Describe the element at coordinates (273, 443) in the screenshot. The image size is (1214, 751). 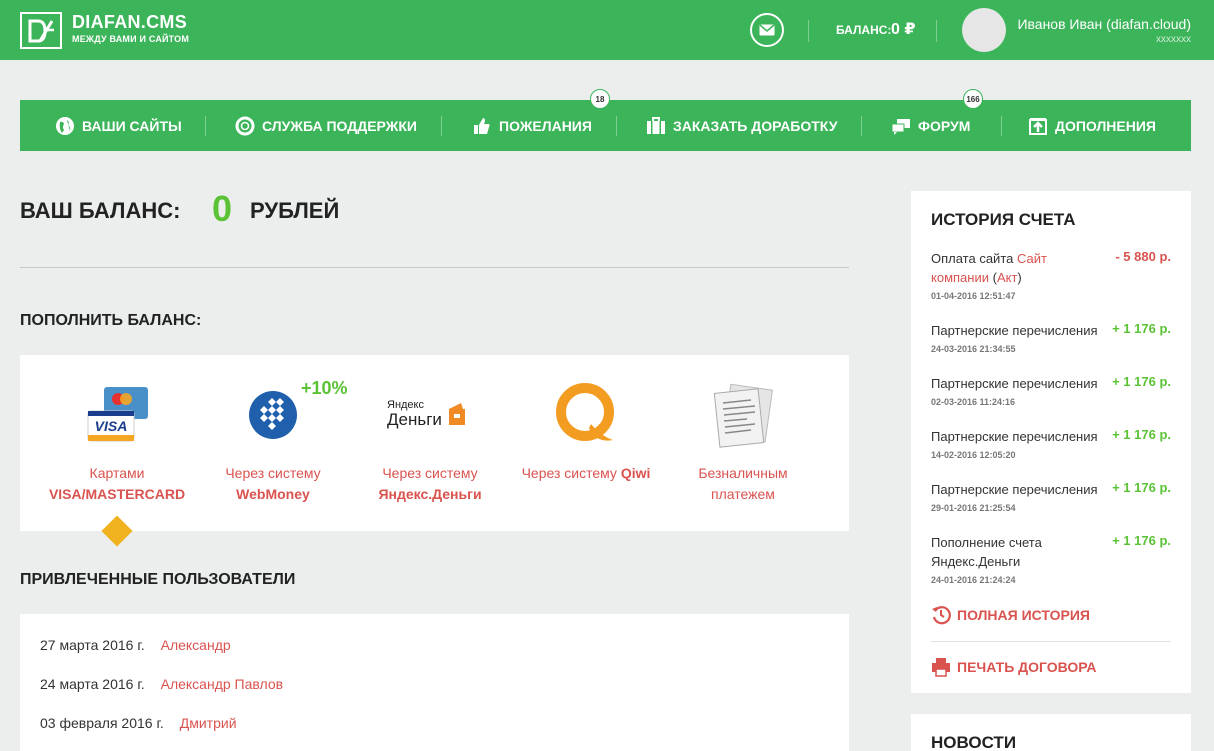
I see `pay-option-webmoney: +10% Через систему WebMoney` at that location.